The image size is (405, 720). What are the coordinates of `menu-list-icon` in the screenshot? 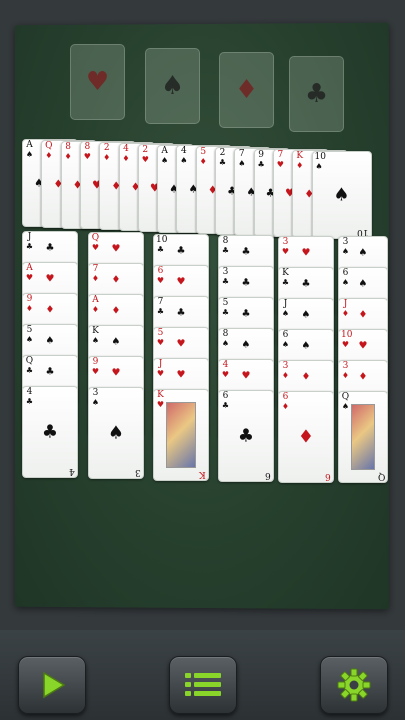 It's located at (203, 684).